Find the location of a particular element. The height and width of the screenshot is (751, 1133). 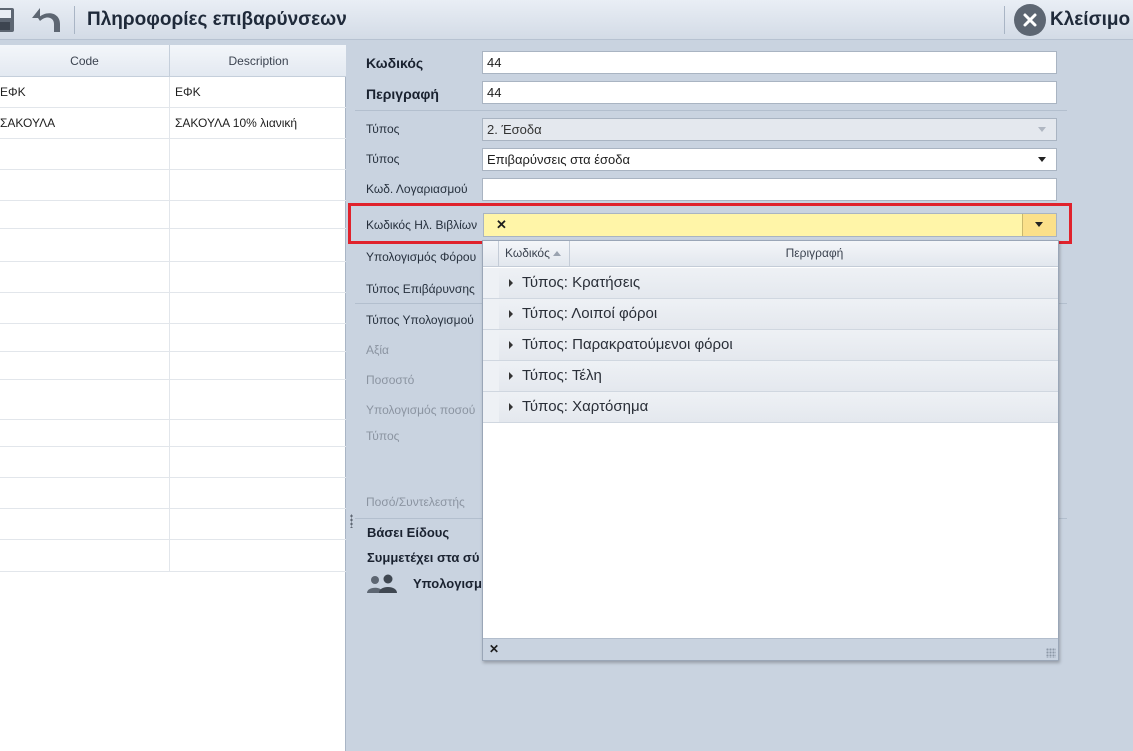

group-row: Τύπος: Παρακρατούμενοι φόροι is located at coordinates (770, 345).